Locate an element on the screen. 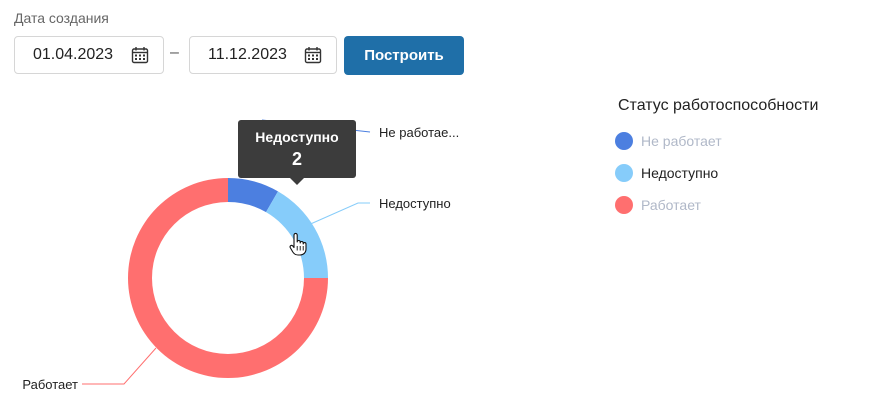 This screenshot has width=876, height=412. hand-cursor-icon is located at coordinates (298, 244).